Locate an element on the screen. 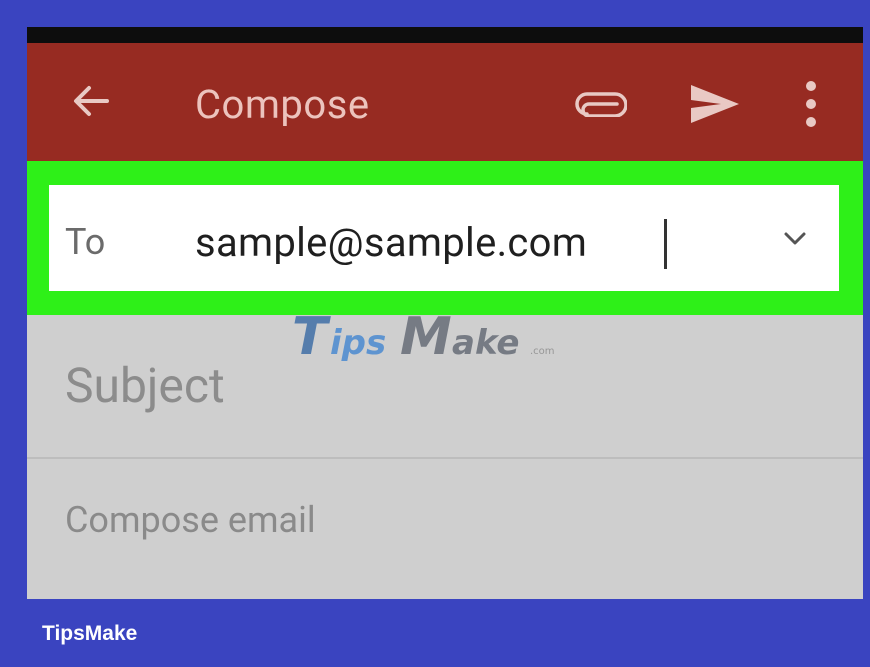 This screenshot has height=667, width=870. brand-footer-label: TipsMake is located at coordinates (90, 633).